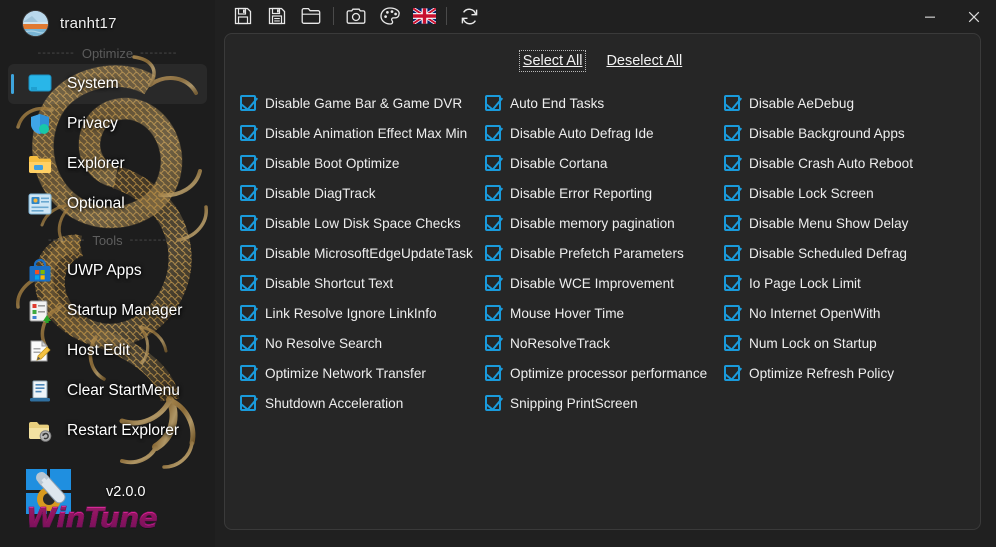 This screenshot has height=547, width=996. What do you see at coordinates (846, 343) in the screenshot?
I see `checkbox-row: Num Lock on Startup` at bounding box center [846, 343].